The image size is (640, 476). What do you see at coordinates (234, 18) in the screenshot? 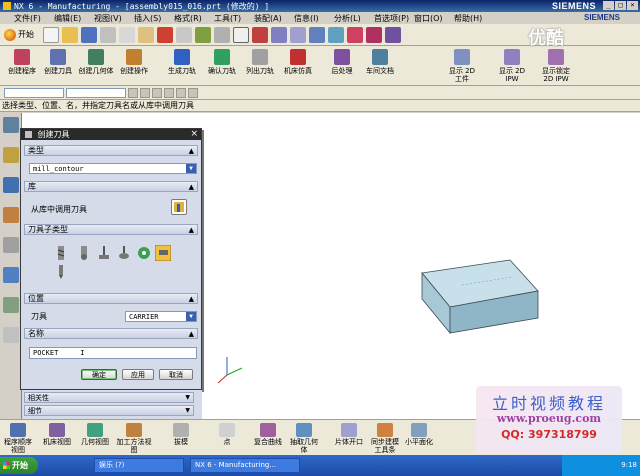
I see `menu-tools: 工具(T)` at bounding box center [234, 18].